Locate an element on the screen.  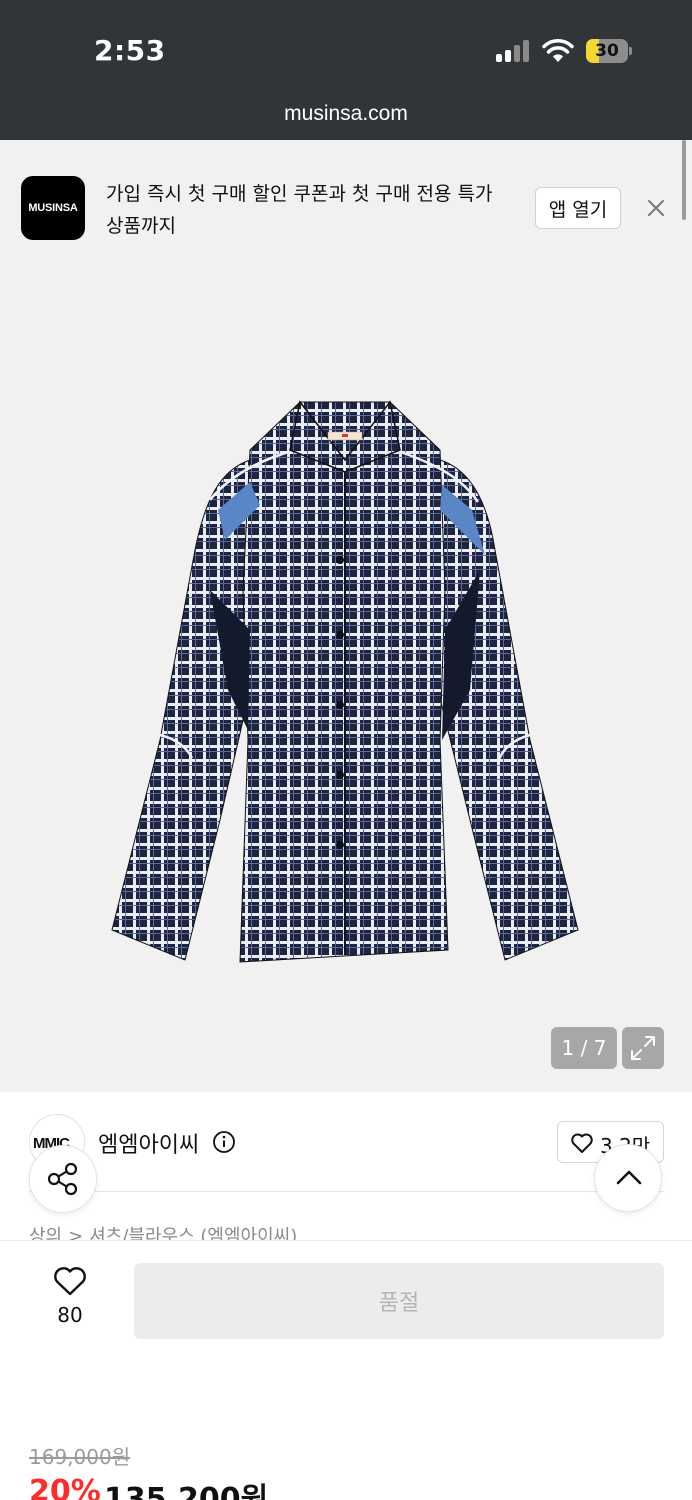
image-counter: 1 / 7 is located at coordinates (584, 1048).